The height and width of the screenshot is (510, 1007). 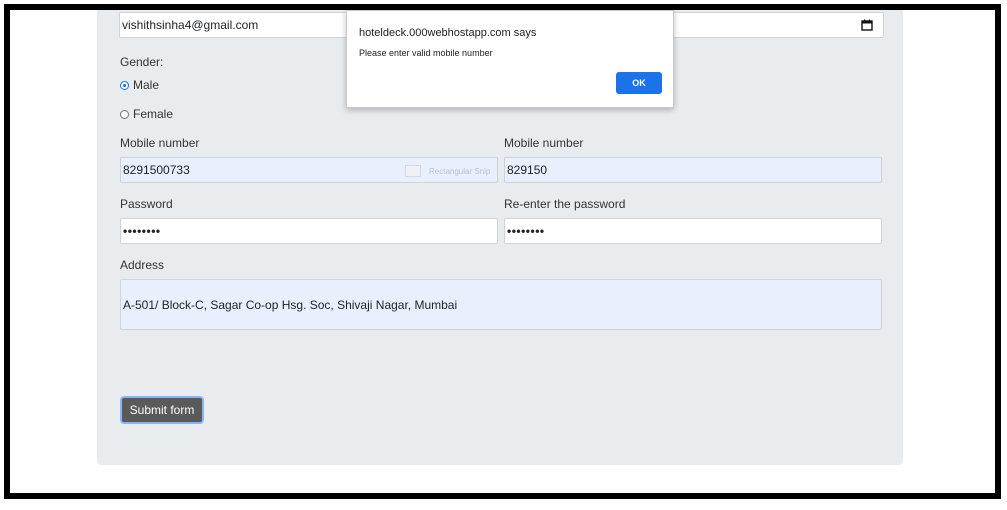 I want to click on gender-label: Gender:, so click(x=142, y=62).